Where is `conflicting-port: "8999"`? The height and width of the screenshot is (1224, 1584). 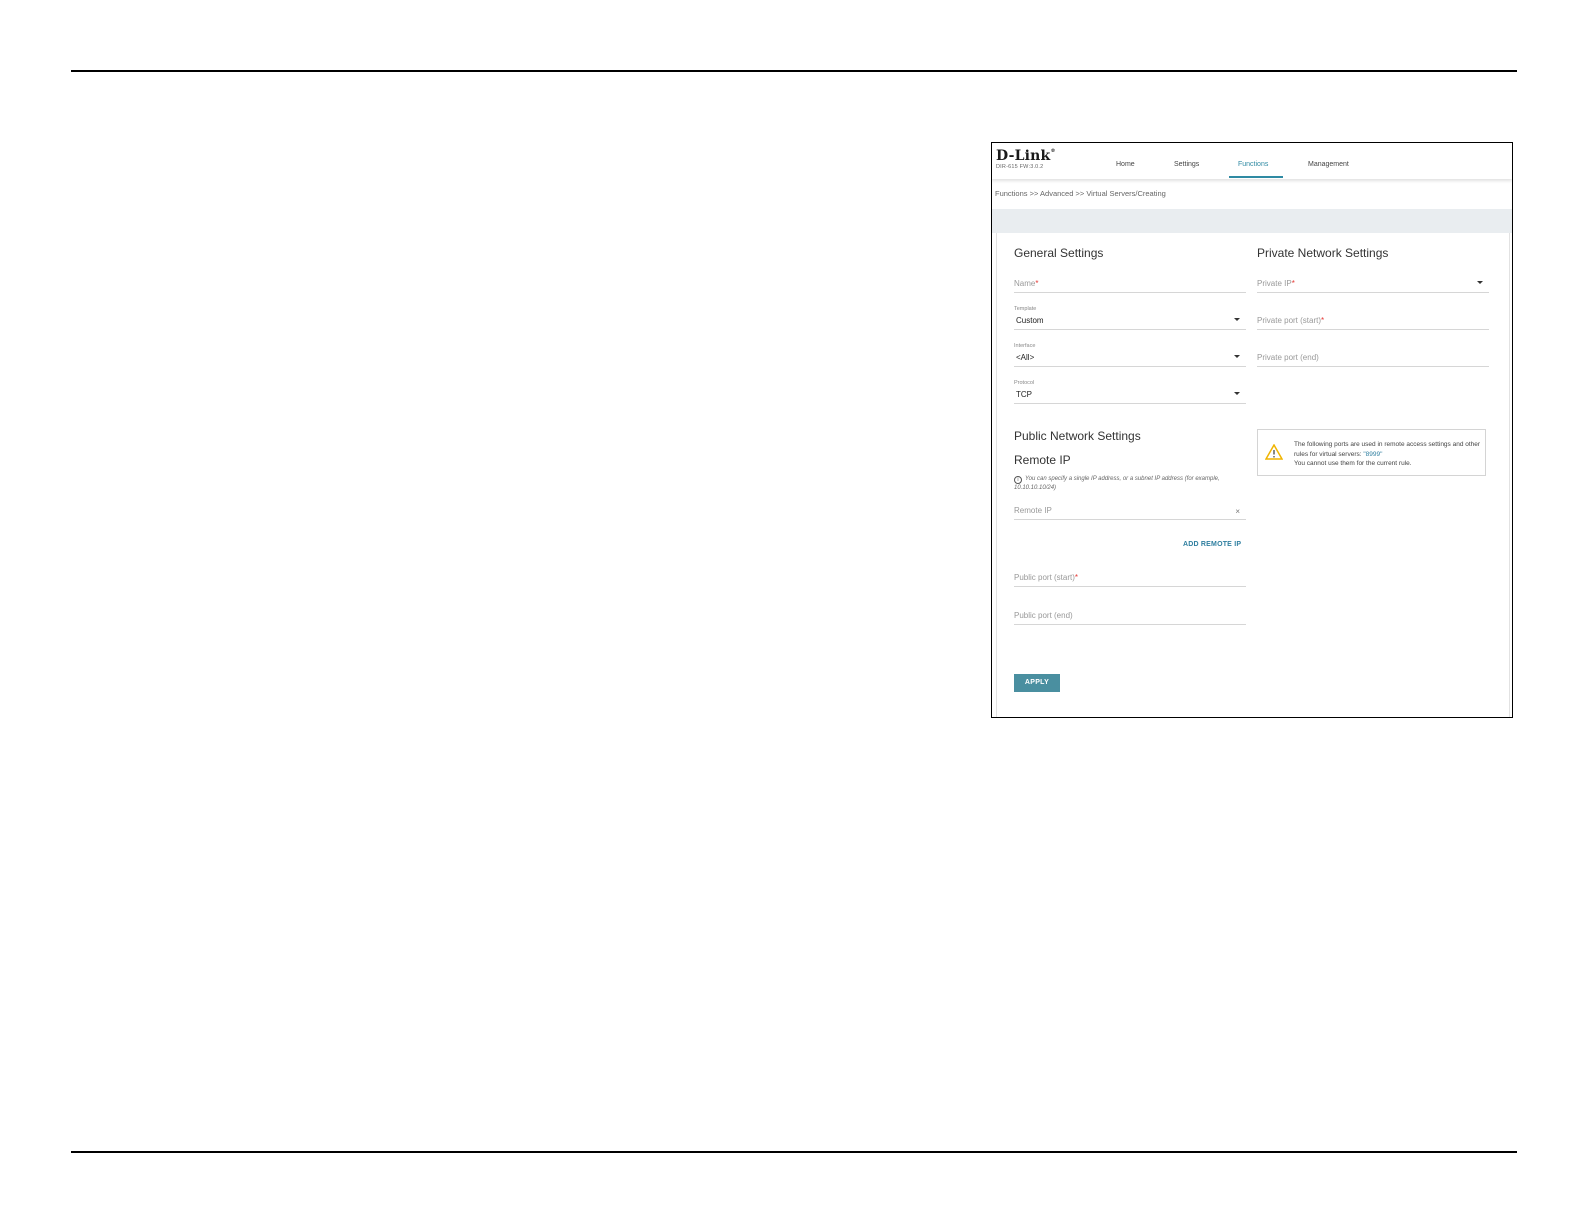
conflicting-port: "8999" is located at coordinates (1373, 454).